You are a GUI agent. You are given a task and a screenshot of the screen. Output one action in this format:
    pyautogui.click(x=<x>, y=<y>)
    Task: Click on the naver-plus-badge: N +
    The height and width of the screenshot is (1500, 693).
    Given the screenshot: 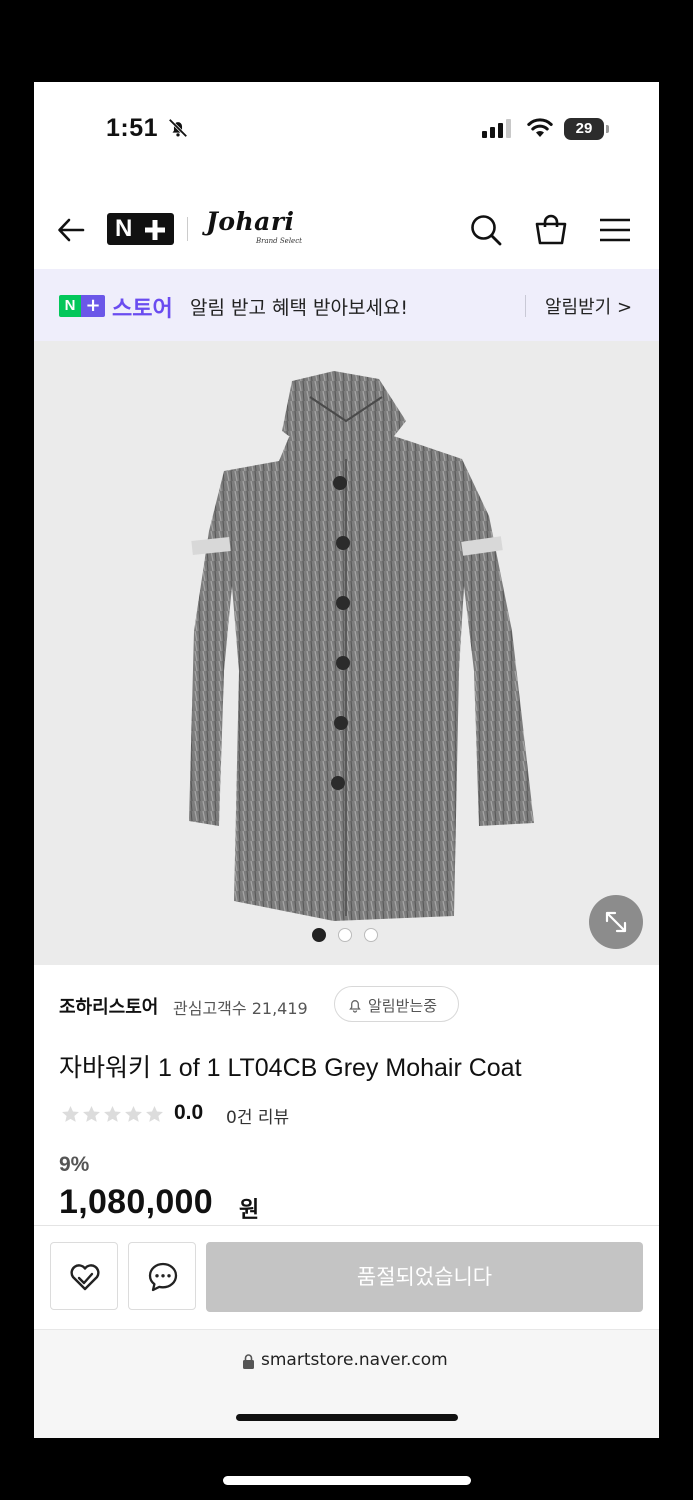 What is the action you would take?
    pyautogui.click(x=82, y=306)
    